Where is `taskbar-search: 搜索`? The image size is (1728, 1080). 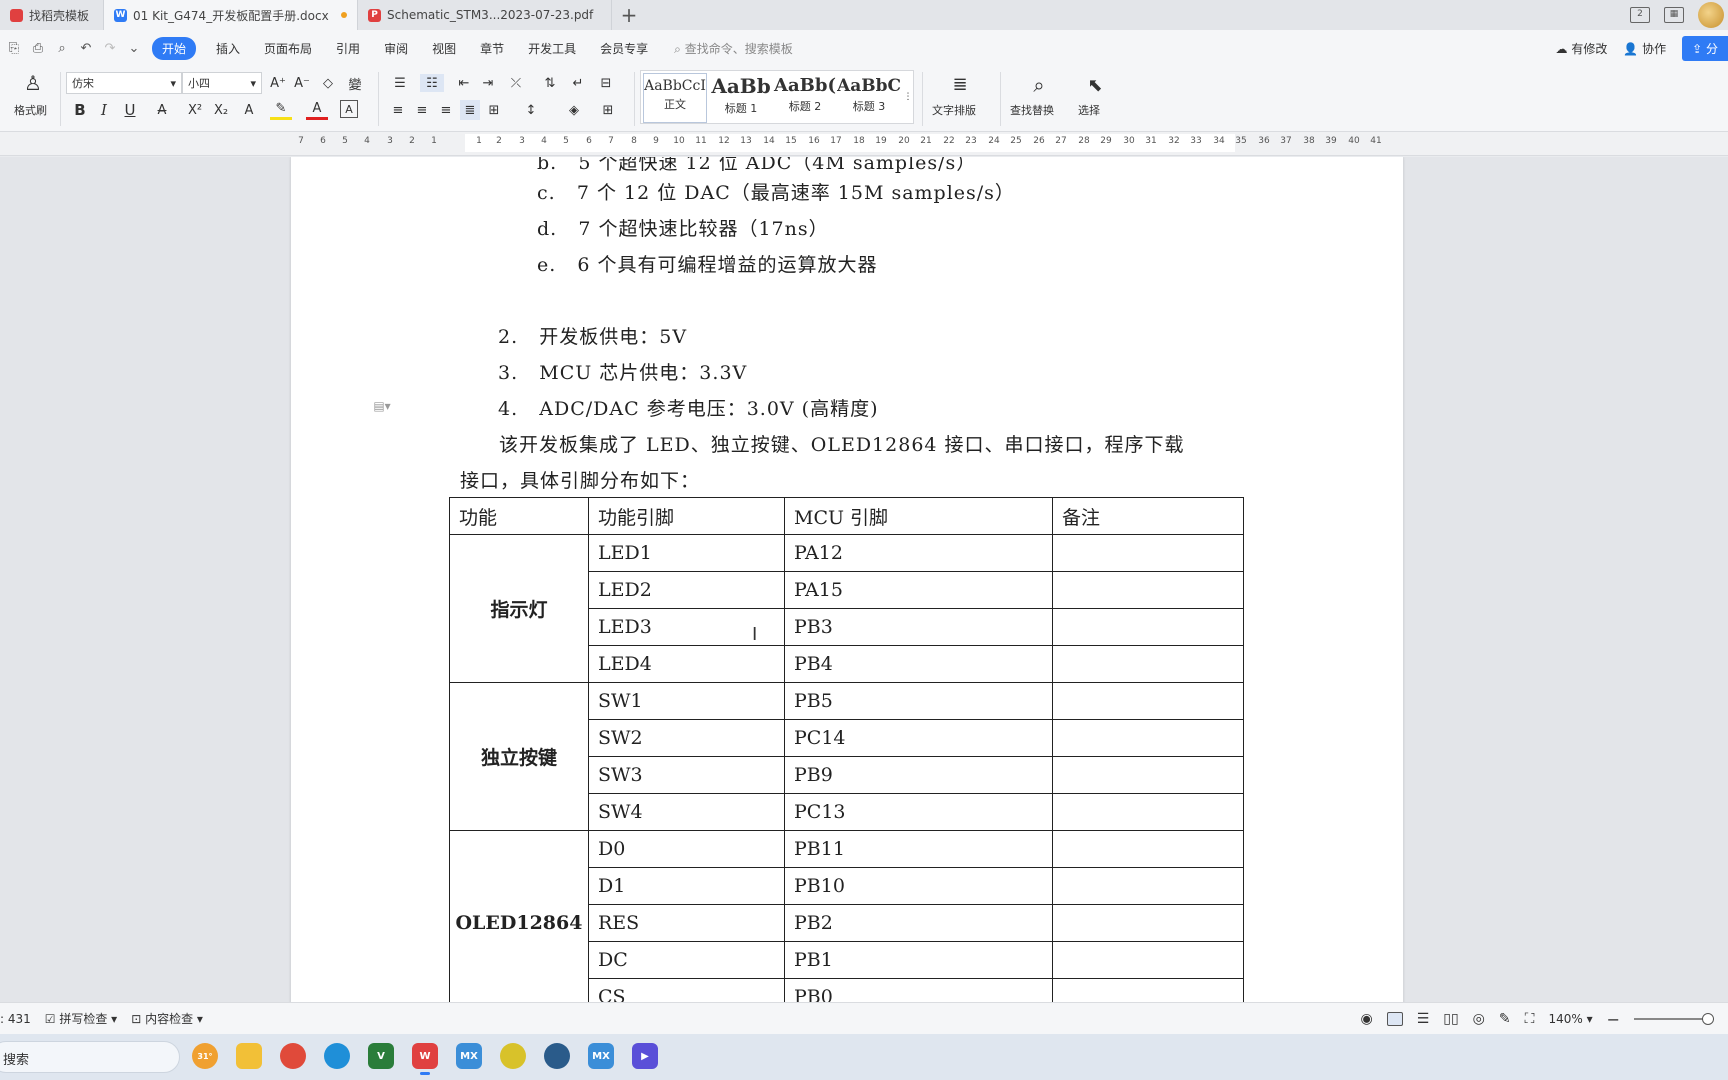
taskbar-search: 搜索 is located at coordinates (90, 1057).